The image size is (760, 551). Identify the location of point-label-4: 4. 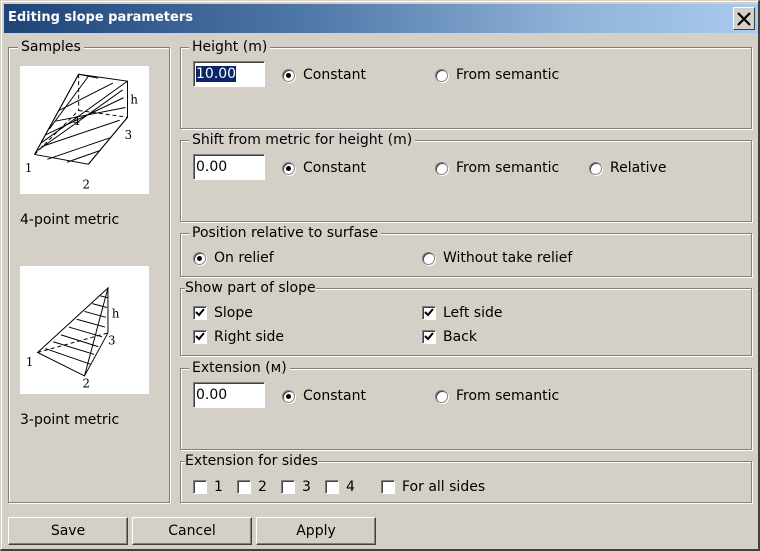
(76, 121).